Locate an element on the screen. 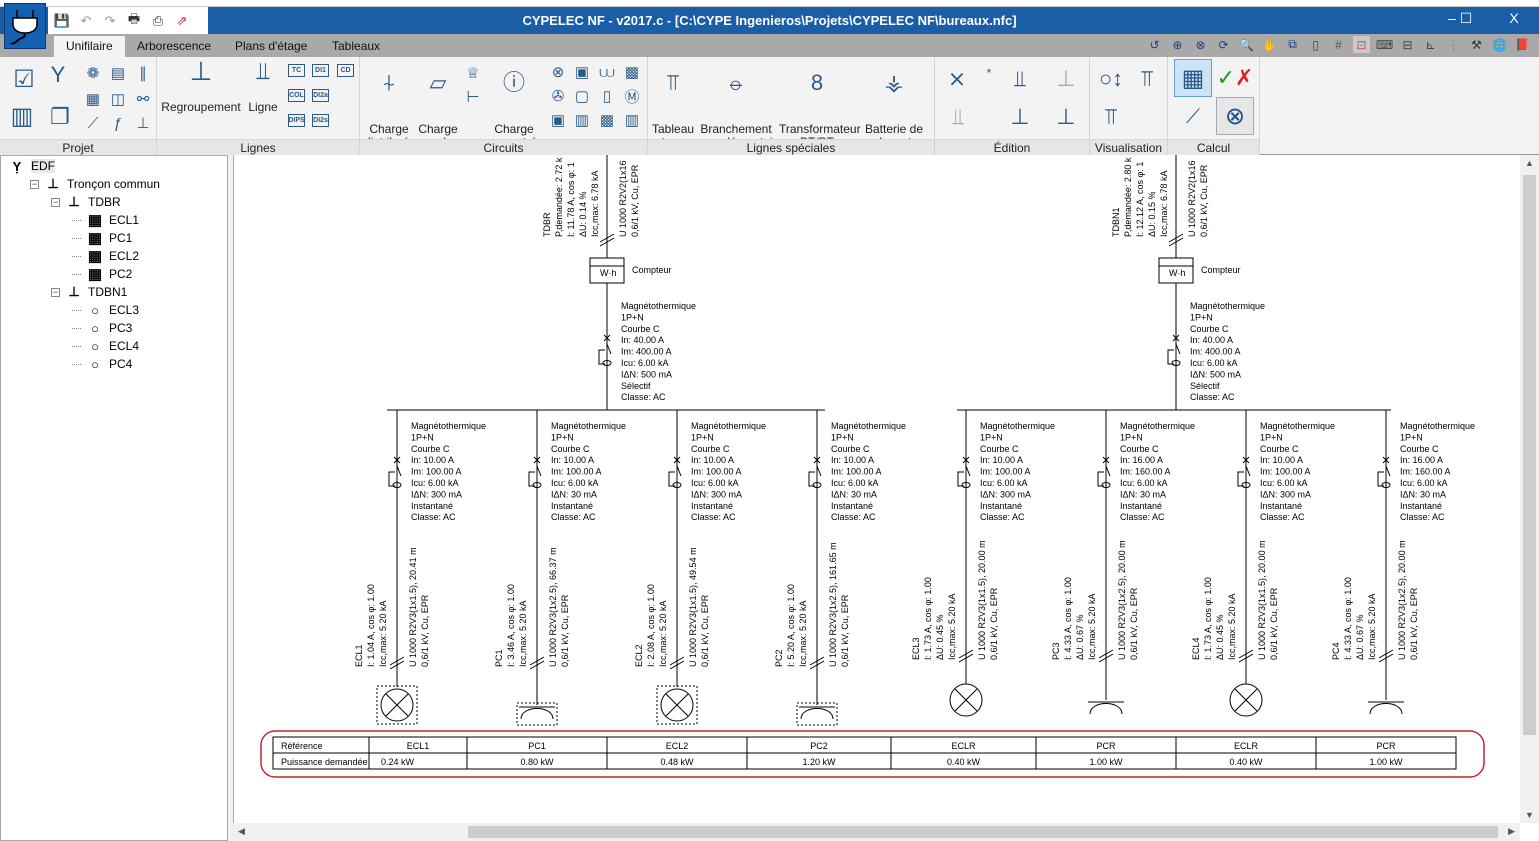 The image size is (1539, 841). tools-icon: ⚒ is located at coordinates (1476, 44).